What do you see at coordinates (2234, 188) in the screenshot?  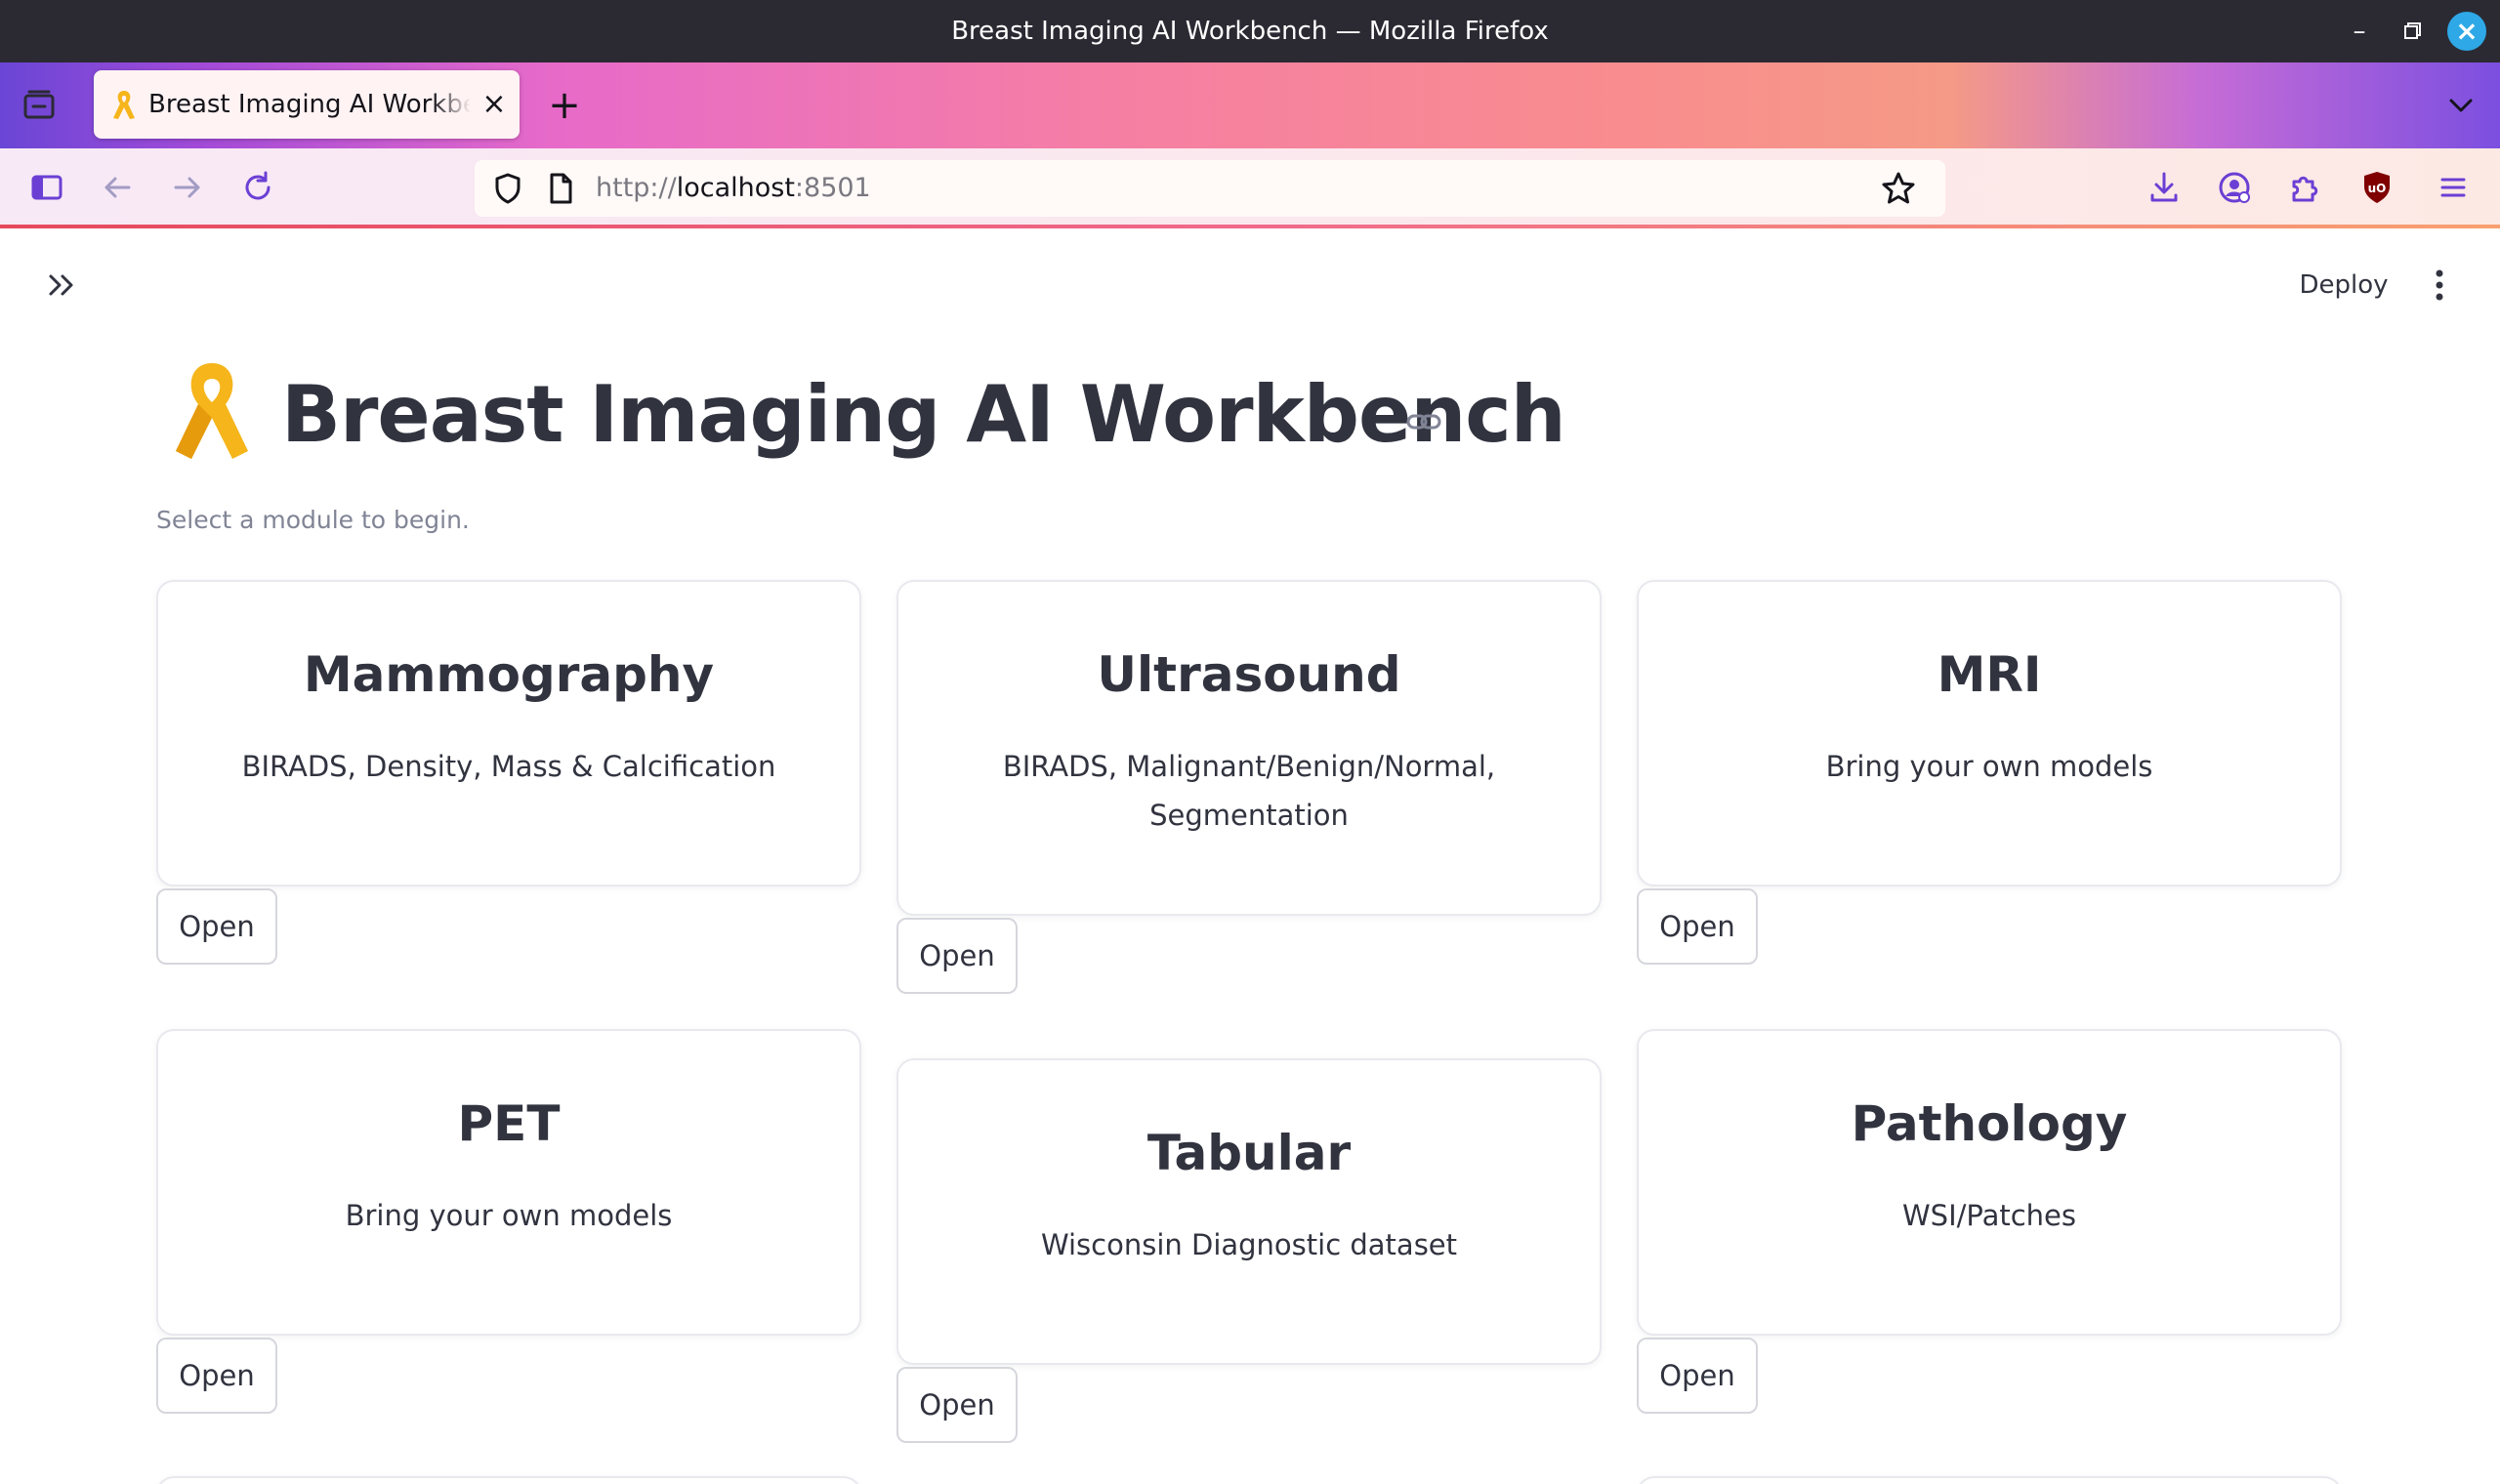 I see `account-icon` at bounding box center [2234, 188].